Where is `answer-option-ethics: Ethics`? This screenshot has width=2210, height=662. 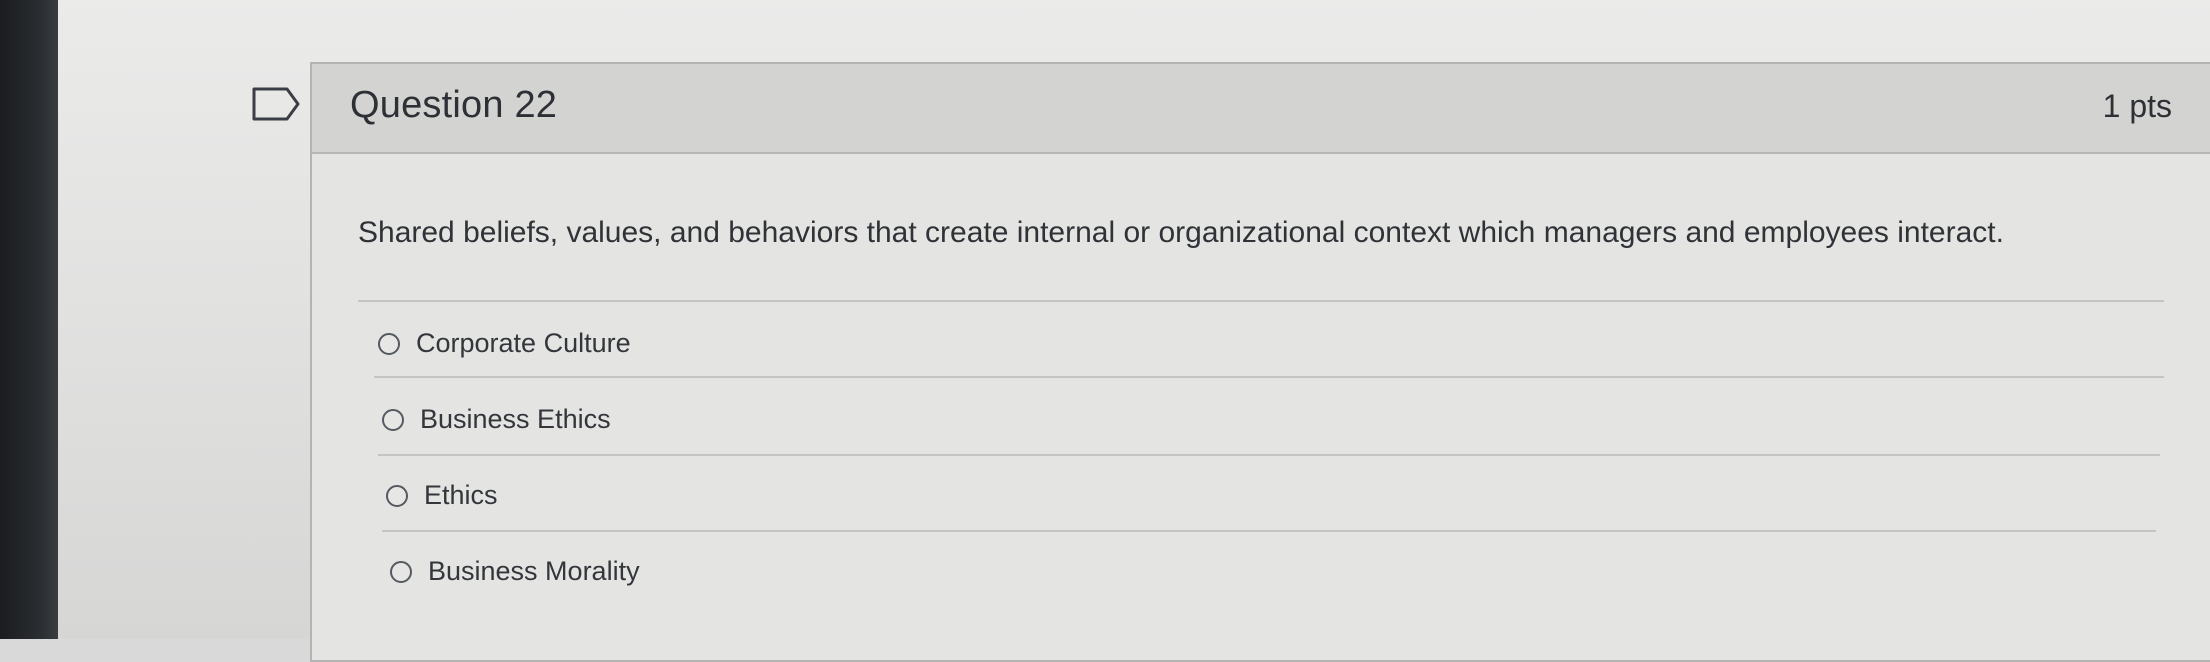
answer-option-ethics: Ethics is located at coordinates (442, 495).